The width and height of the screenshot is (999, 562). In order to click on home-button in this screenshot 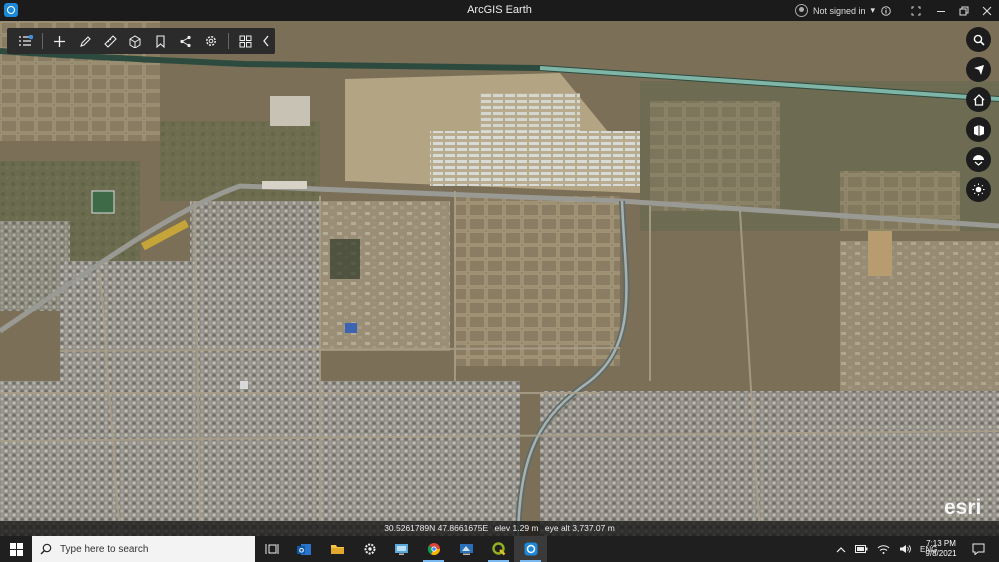, I will do `click(978, 99)`.